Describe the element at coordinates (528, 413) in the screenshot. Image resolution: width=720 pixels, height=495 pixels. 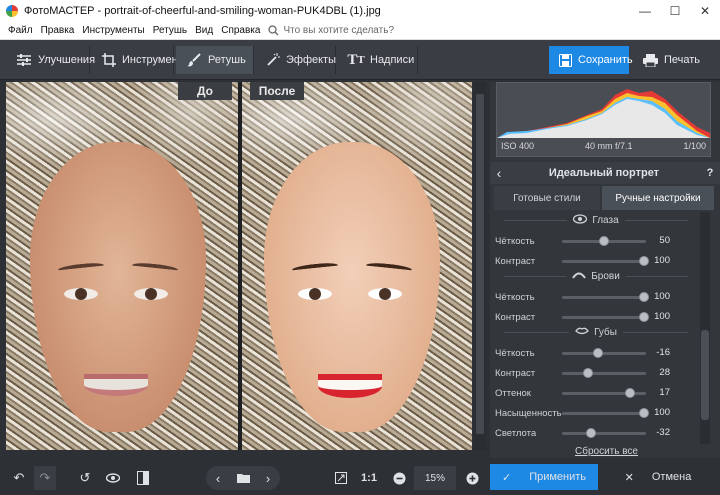
I see `setting-label: Насыщенность` at that location.